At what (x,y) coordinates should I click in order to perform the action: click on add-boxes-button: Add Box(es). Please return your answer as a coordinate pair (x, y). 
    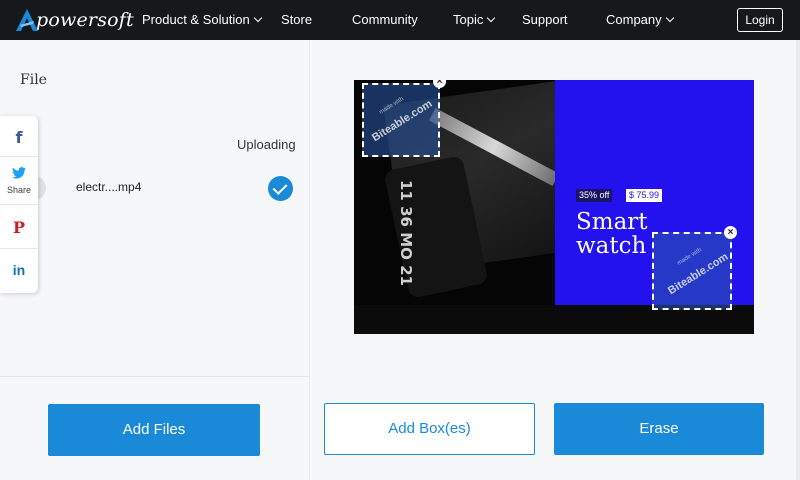
    Looking at the image, I should click on (429, 429).